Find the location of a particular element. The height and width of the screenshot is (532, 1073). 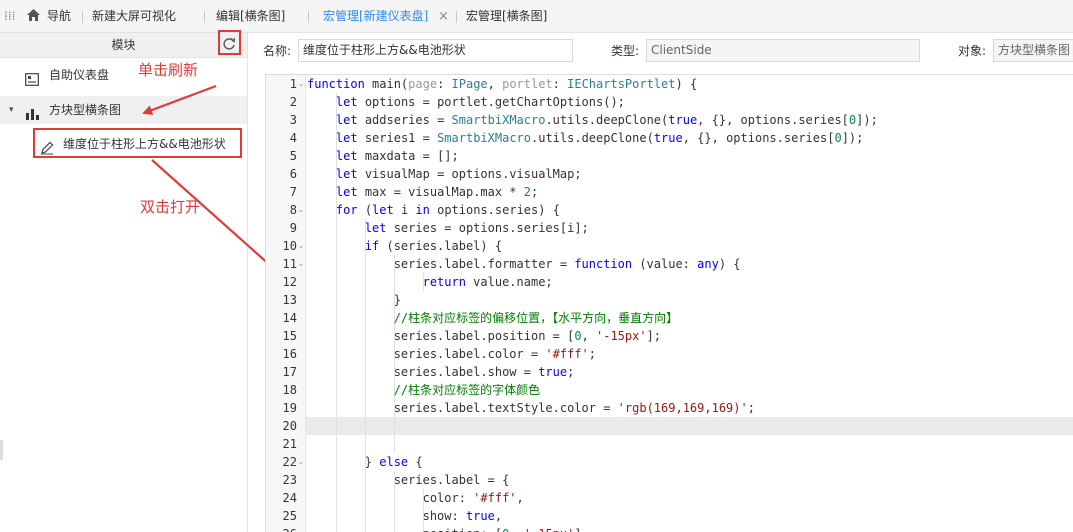

refresh-highlight-box is located at coordinates (229, 42).